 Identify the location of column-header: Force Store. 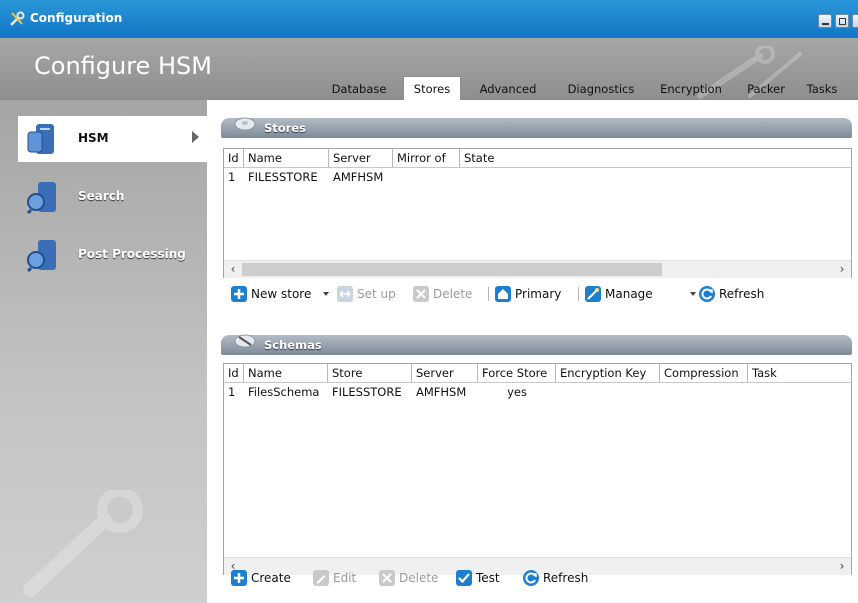
(517, 373).